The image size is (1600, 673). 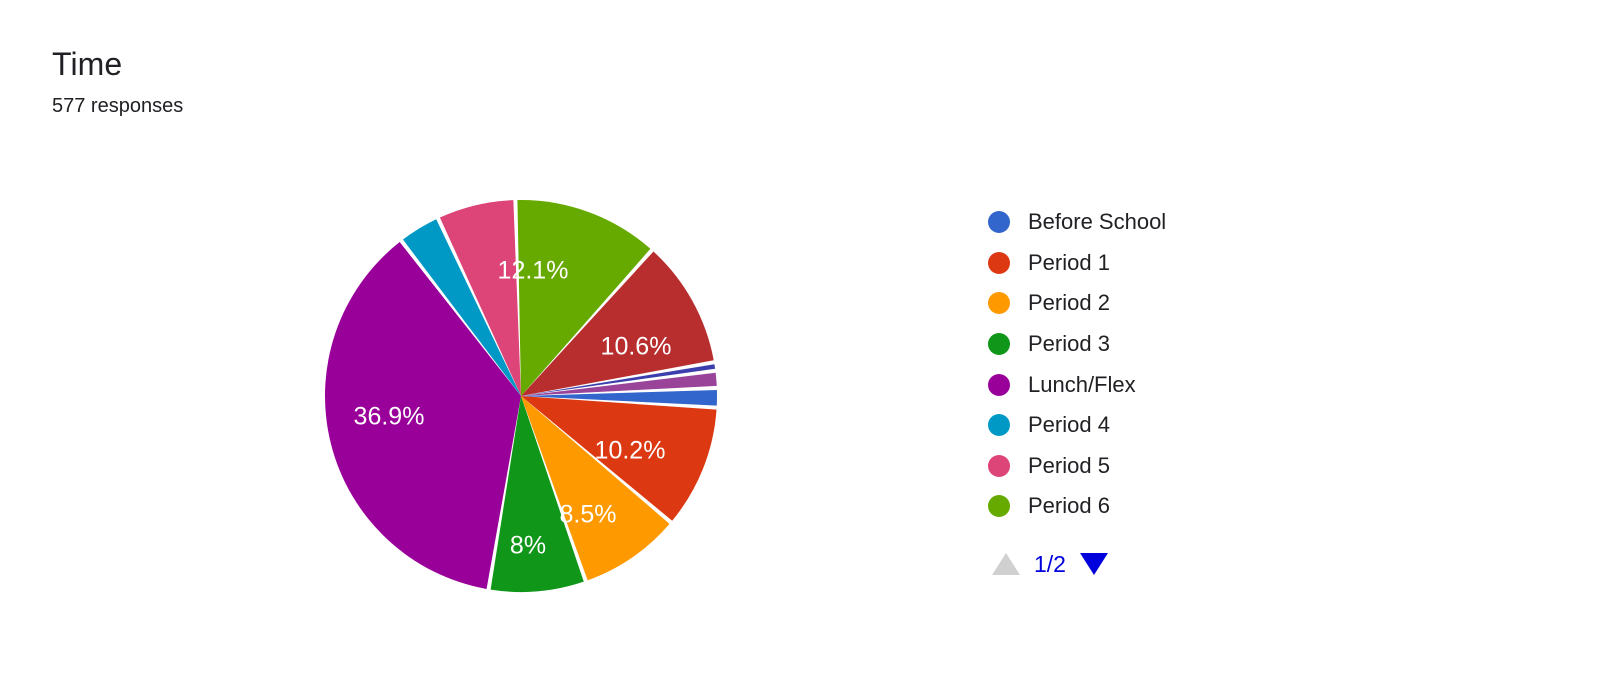 What do you see at coordinates (1050, 563) in the screenshot?
I see `legend-page-count: 1/2` at bounding box center [1050, 563].